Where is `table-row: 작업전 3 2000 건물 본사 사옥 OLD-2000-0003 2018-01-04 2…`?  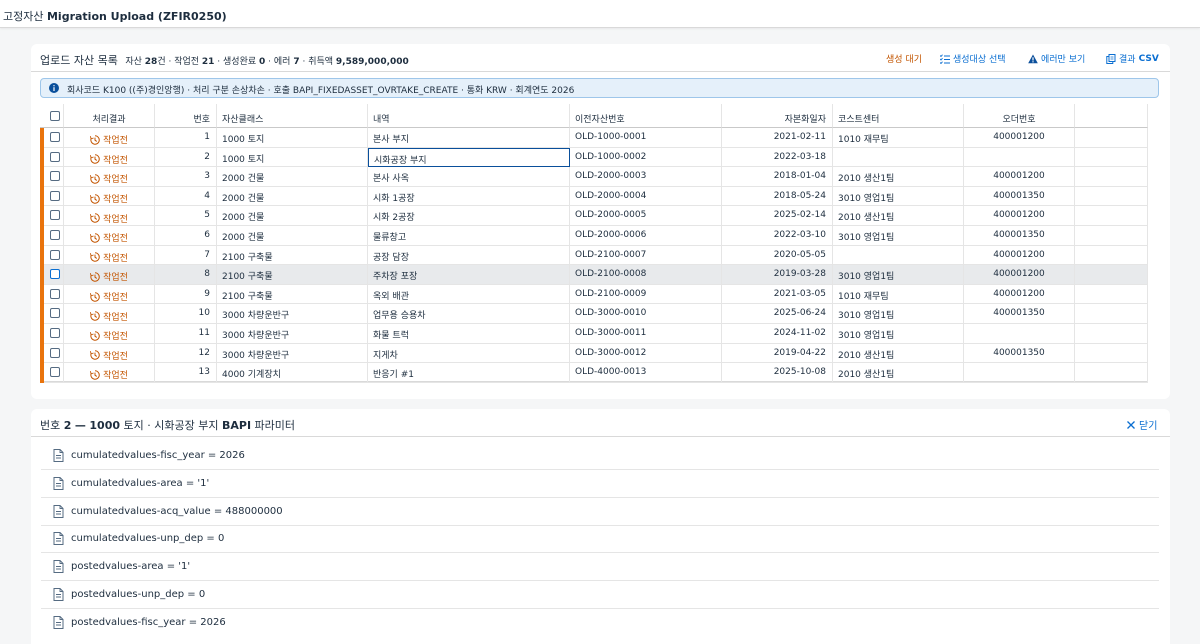 table-row: 작업전 3 2000 건물 본사 사옥 OLD-2000-0003 2018-01-04 2… is located at coordinates (594, 177).